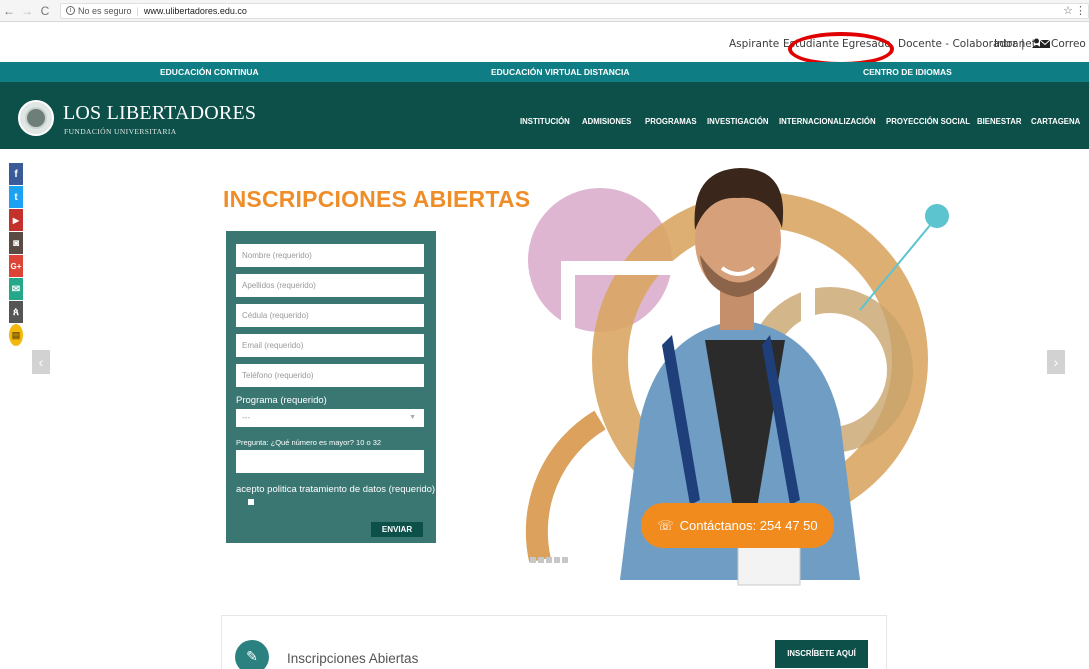  I want to click on nombre-field: Nombre (requerido), so click(330, 255).